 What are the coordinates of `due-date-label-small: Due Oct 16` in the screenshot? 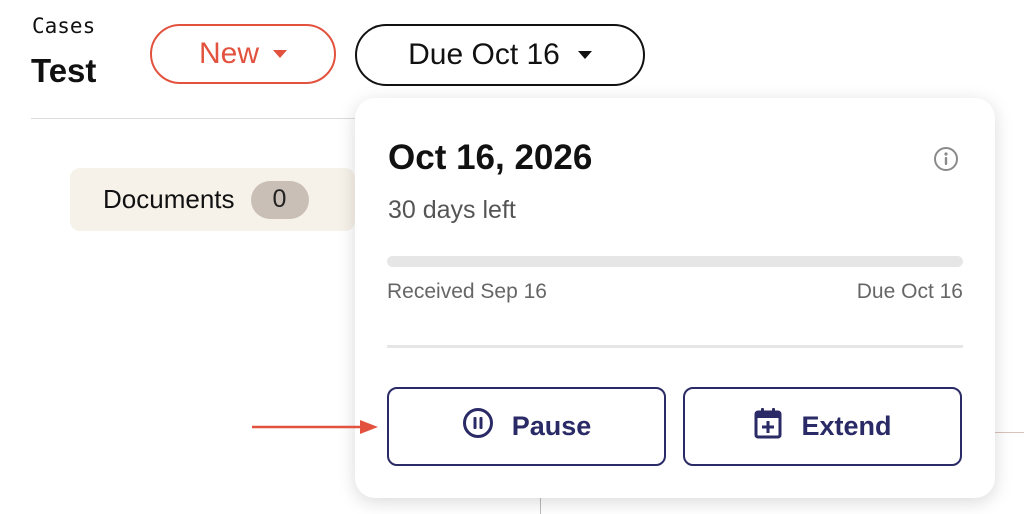 It's located at (909, 291).